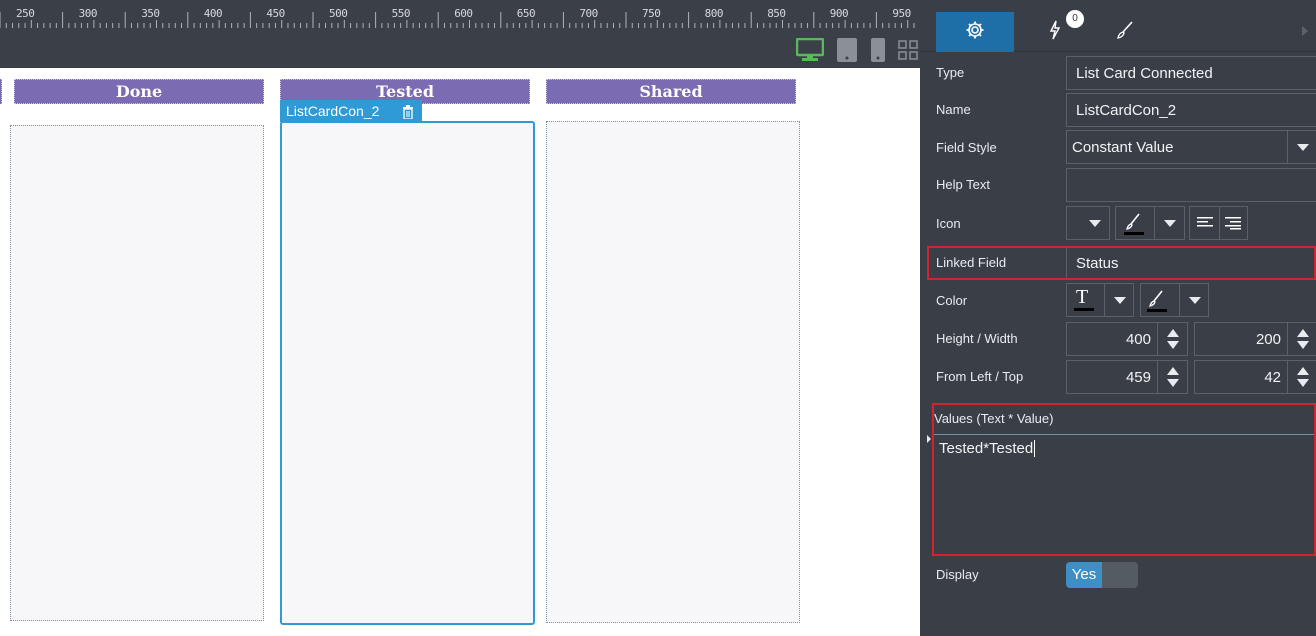  I want to click on align-right-icon, so click(1233, 225).